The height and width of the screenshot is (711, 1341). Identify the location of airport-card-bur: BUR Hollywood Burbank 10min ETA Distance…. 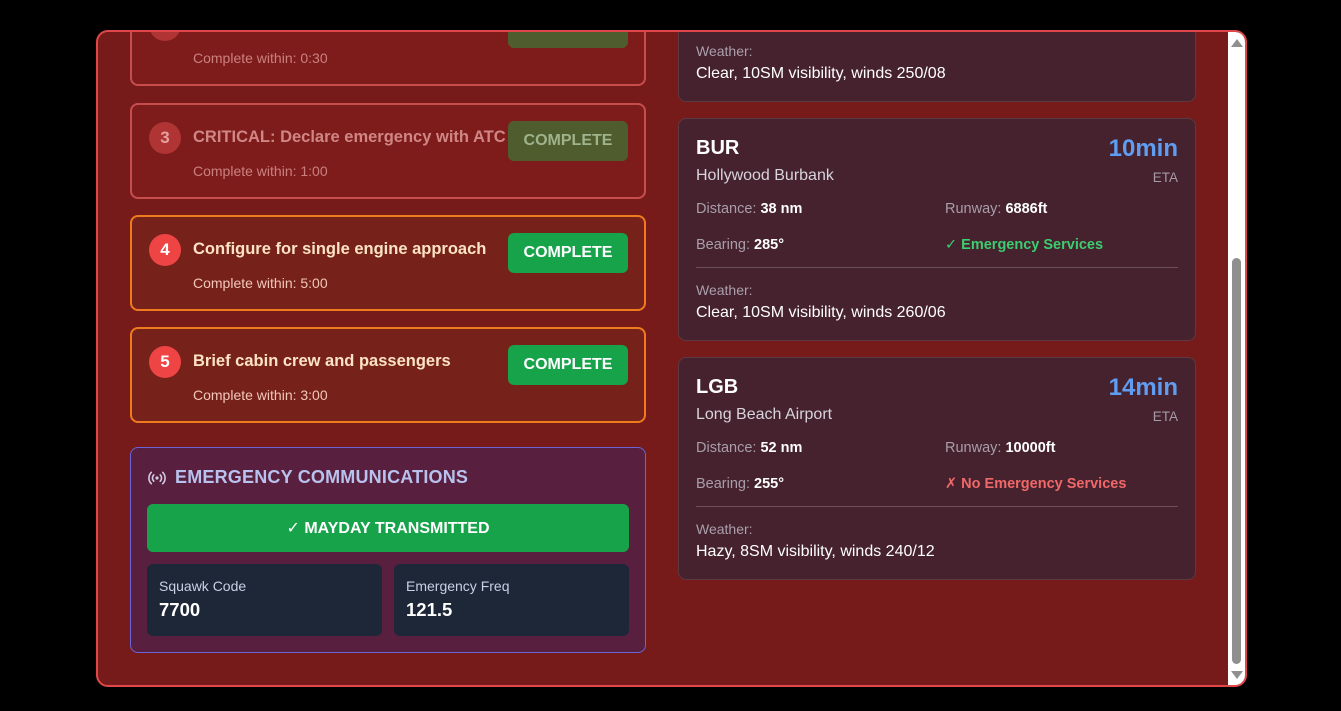
(937, 229).